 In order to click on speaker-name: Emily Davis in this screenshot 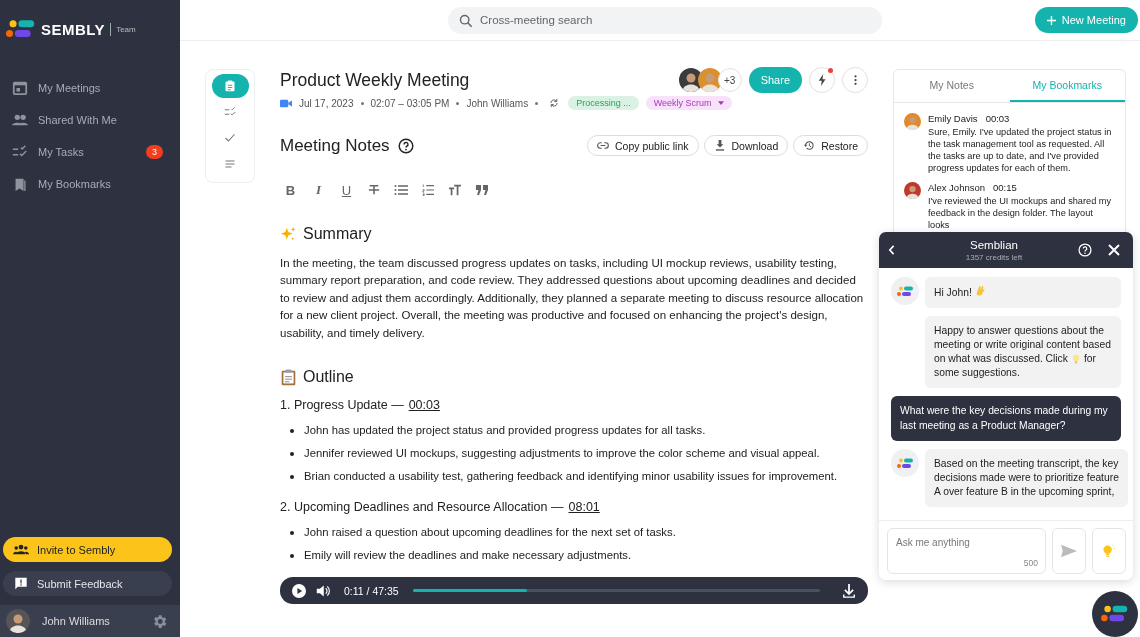, I will do `click(953, 118)`.